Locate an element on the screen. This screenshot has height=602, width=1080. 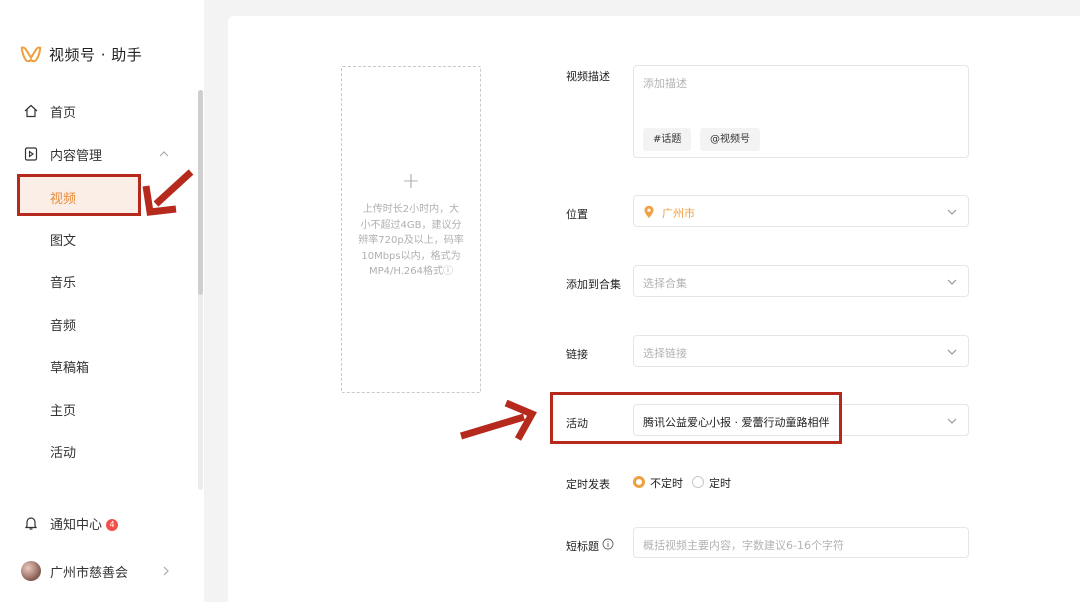
location-value: 广州市 is located at coordinates (678, 213).